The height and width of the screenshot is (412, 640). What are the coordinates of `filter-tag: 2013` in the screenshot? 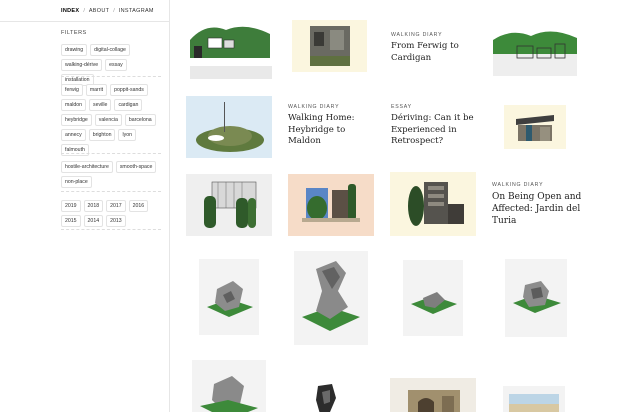 It's located at (116, 221).